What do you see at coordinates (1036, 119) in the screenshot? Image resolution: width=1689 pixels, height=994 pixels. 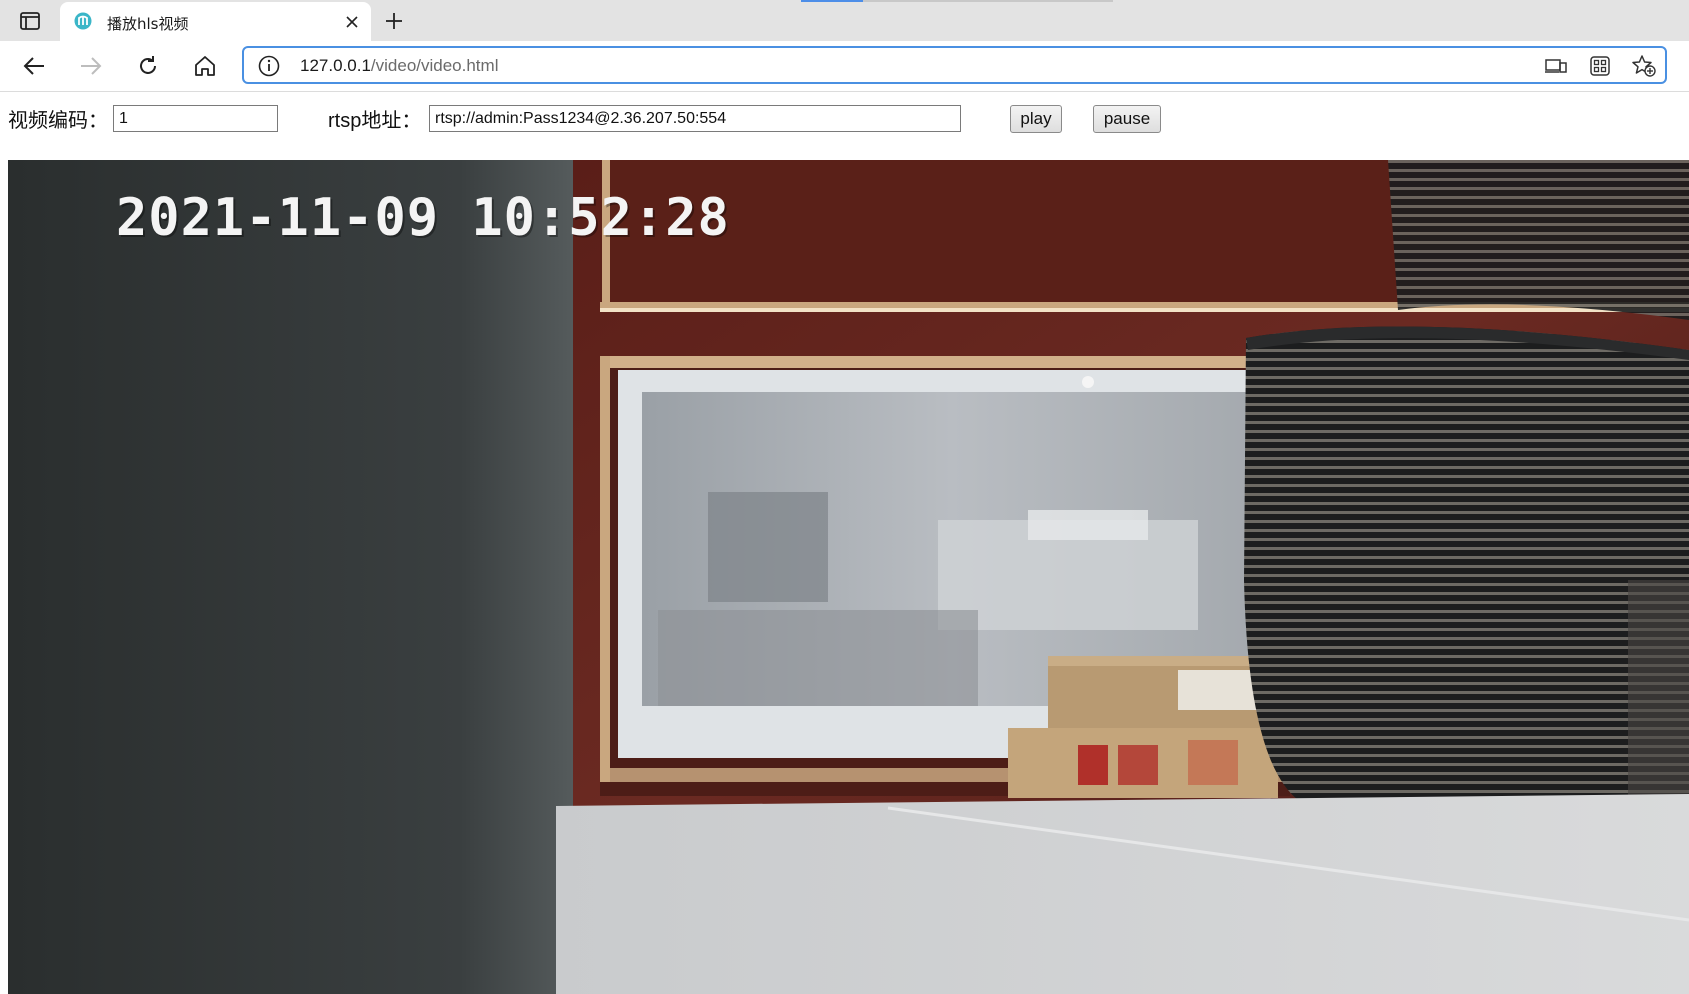 I see `play-button: play` at bounding box center [1036, 119].